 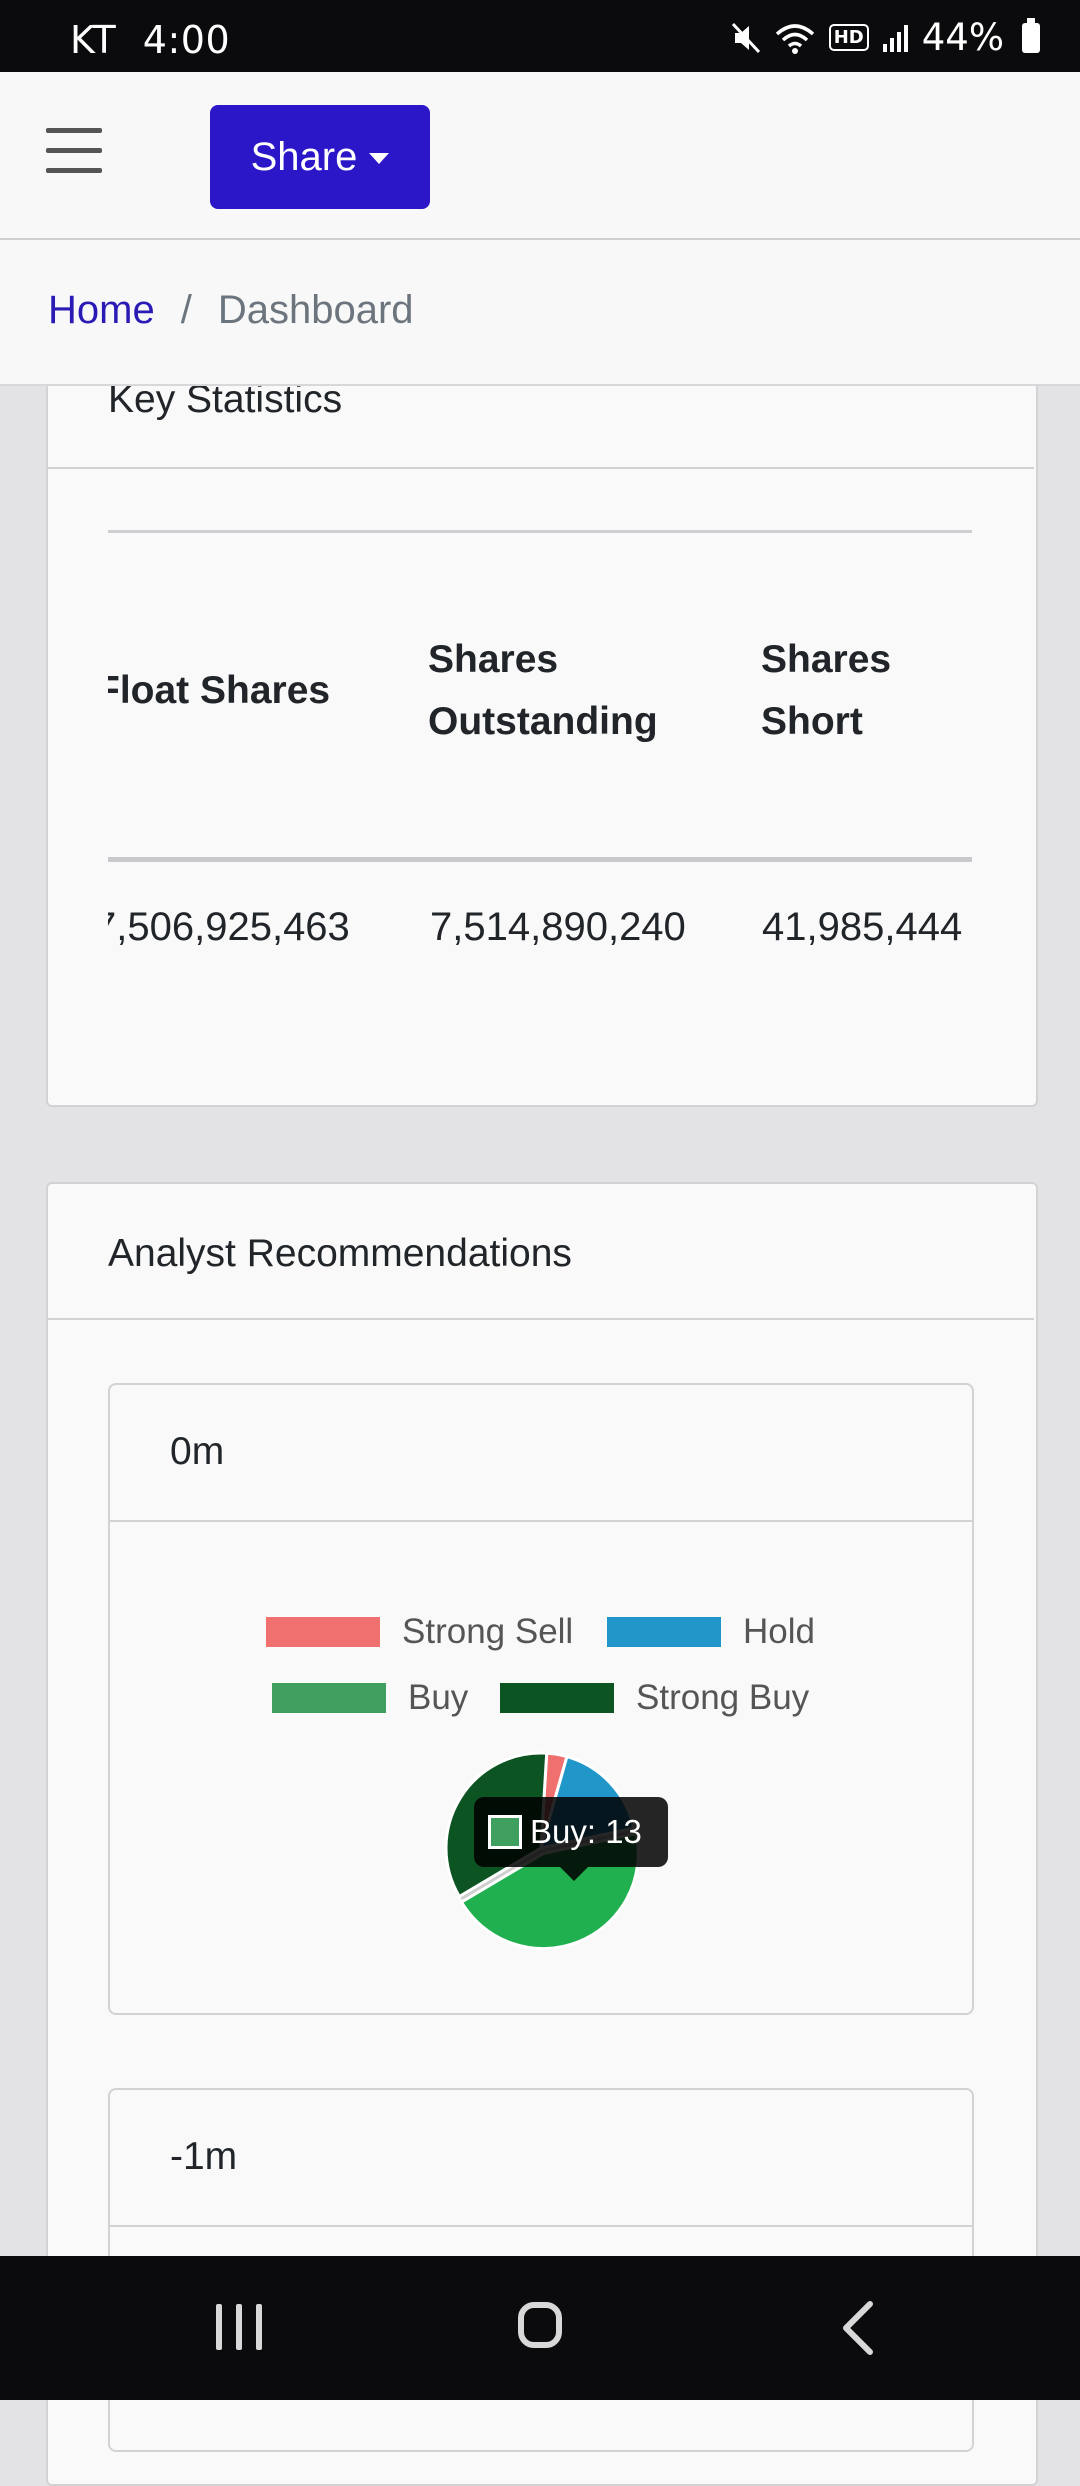 I want to click on system-navigation-bar, so click(x=540, y=2328).